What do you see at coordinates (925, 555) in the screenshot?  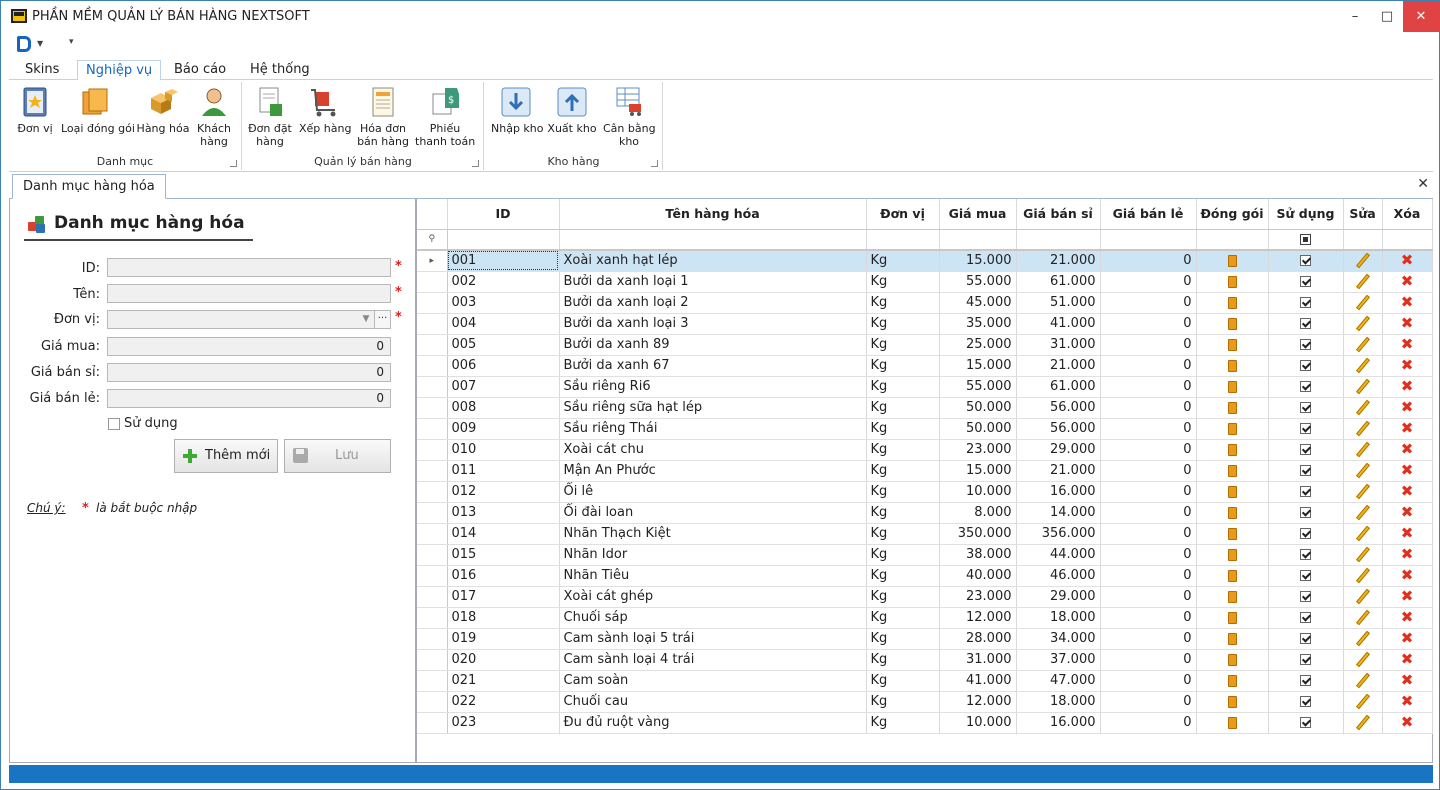 I see `table-row: 015 Nhãn Idor Kg 38.000 44.000 0 ✖` at bounding box center [925, 555].